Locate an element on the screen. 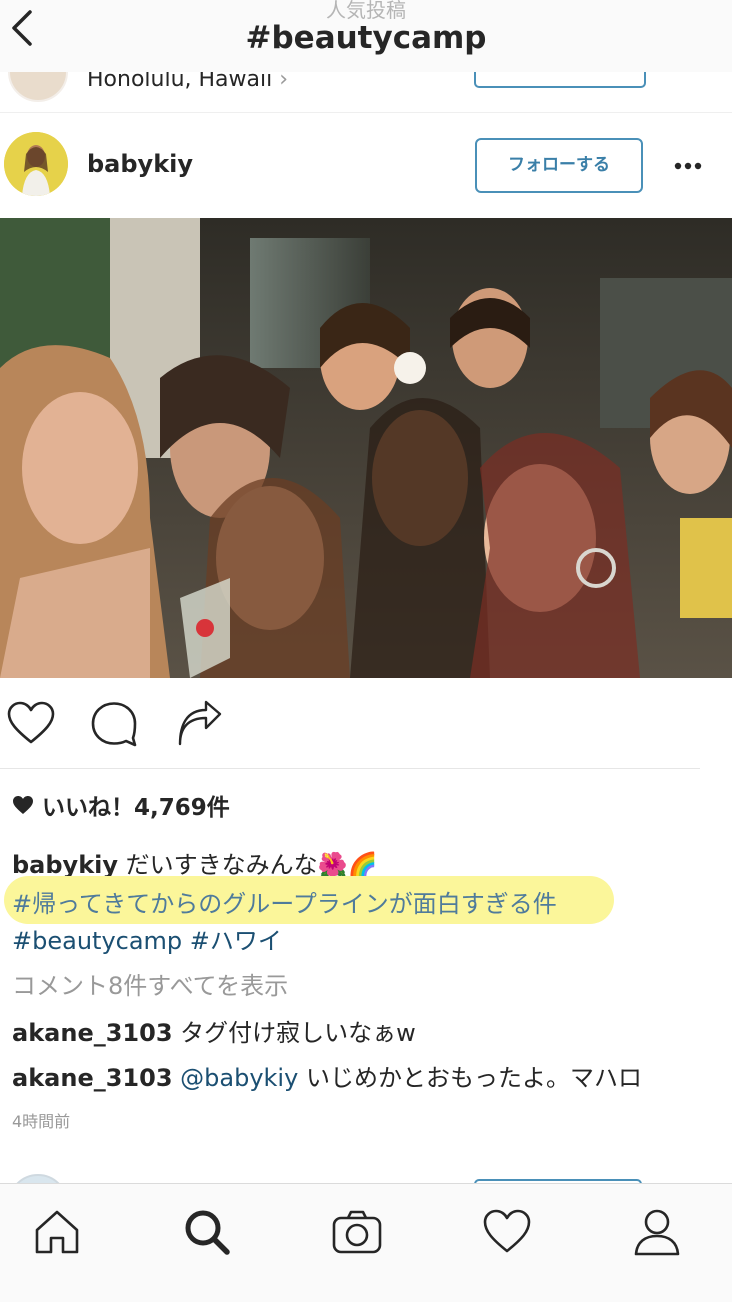  chevron-right-icon: › is located at coordinates (284, 82).